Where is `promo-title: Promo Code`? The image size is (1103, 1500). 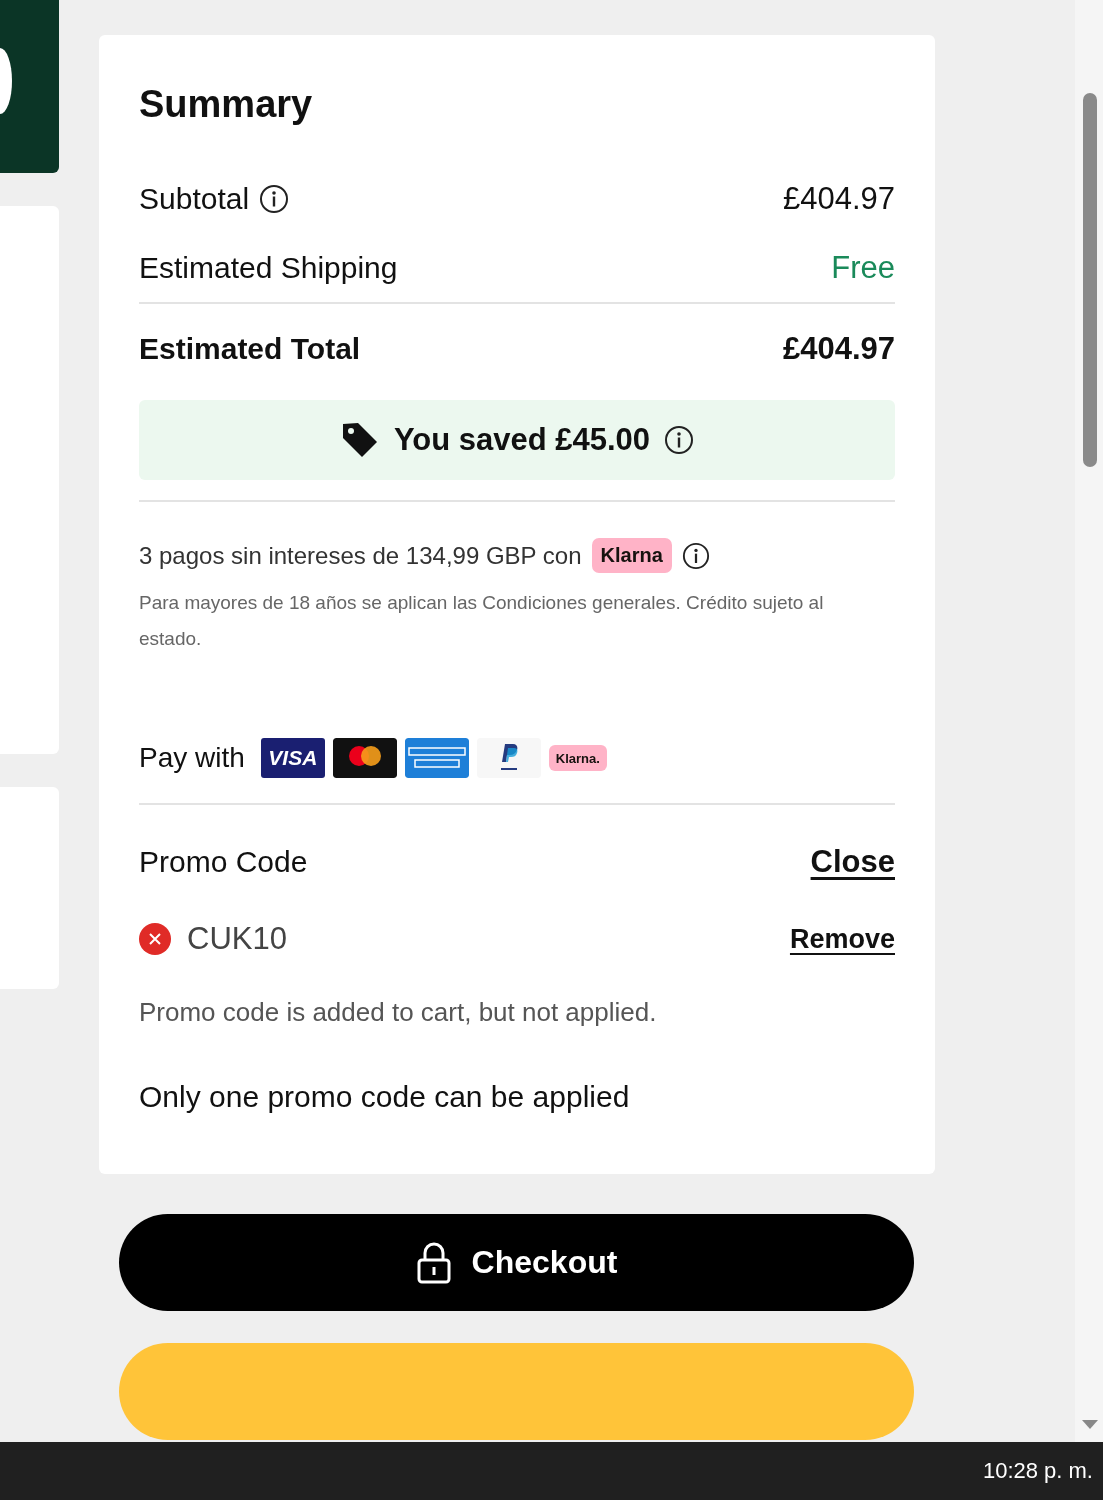 promo-title: Promo Code is located at coordinates (223, 862).